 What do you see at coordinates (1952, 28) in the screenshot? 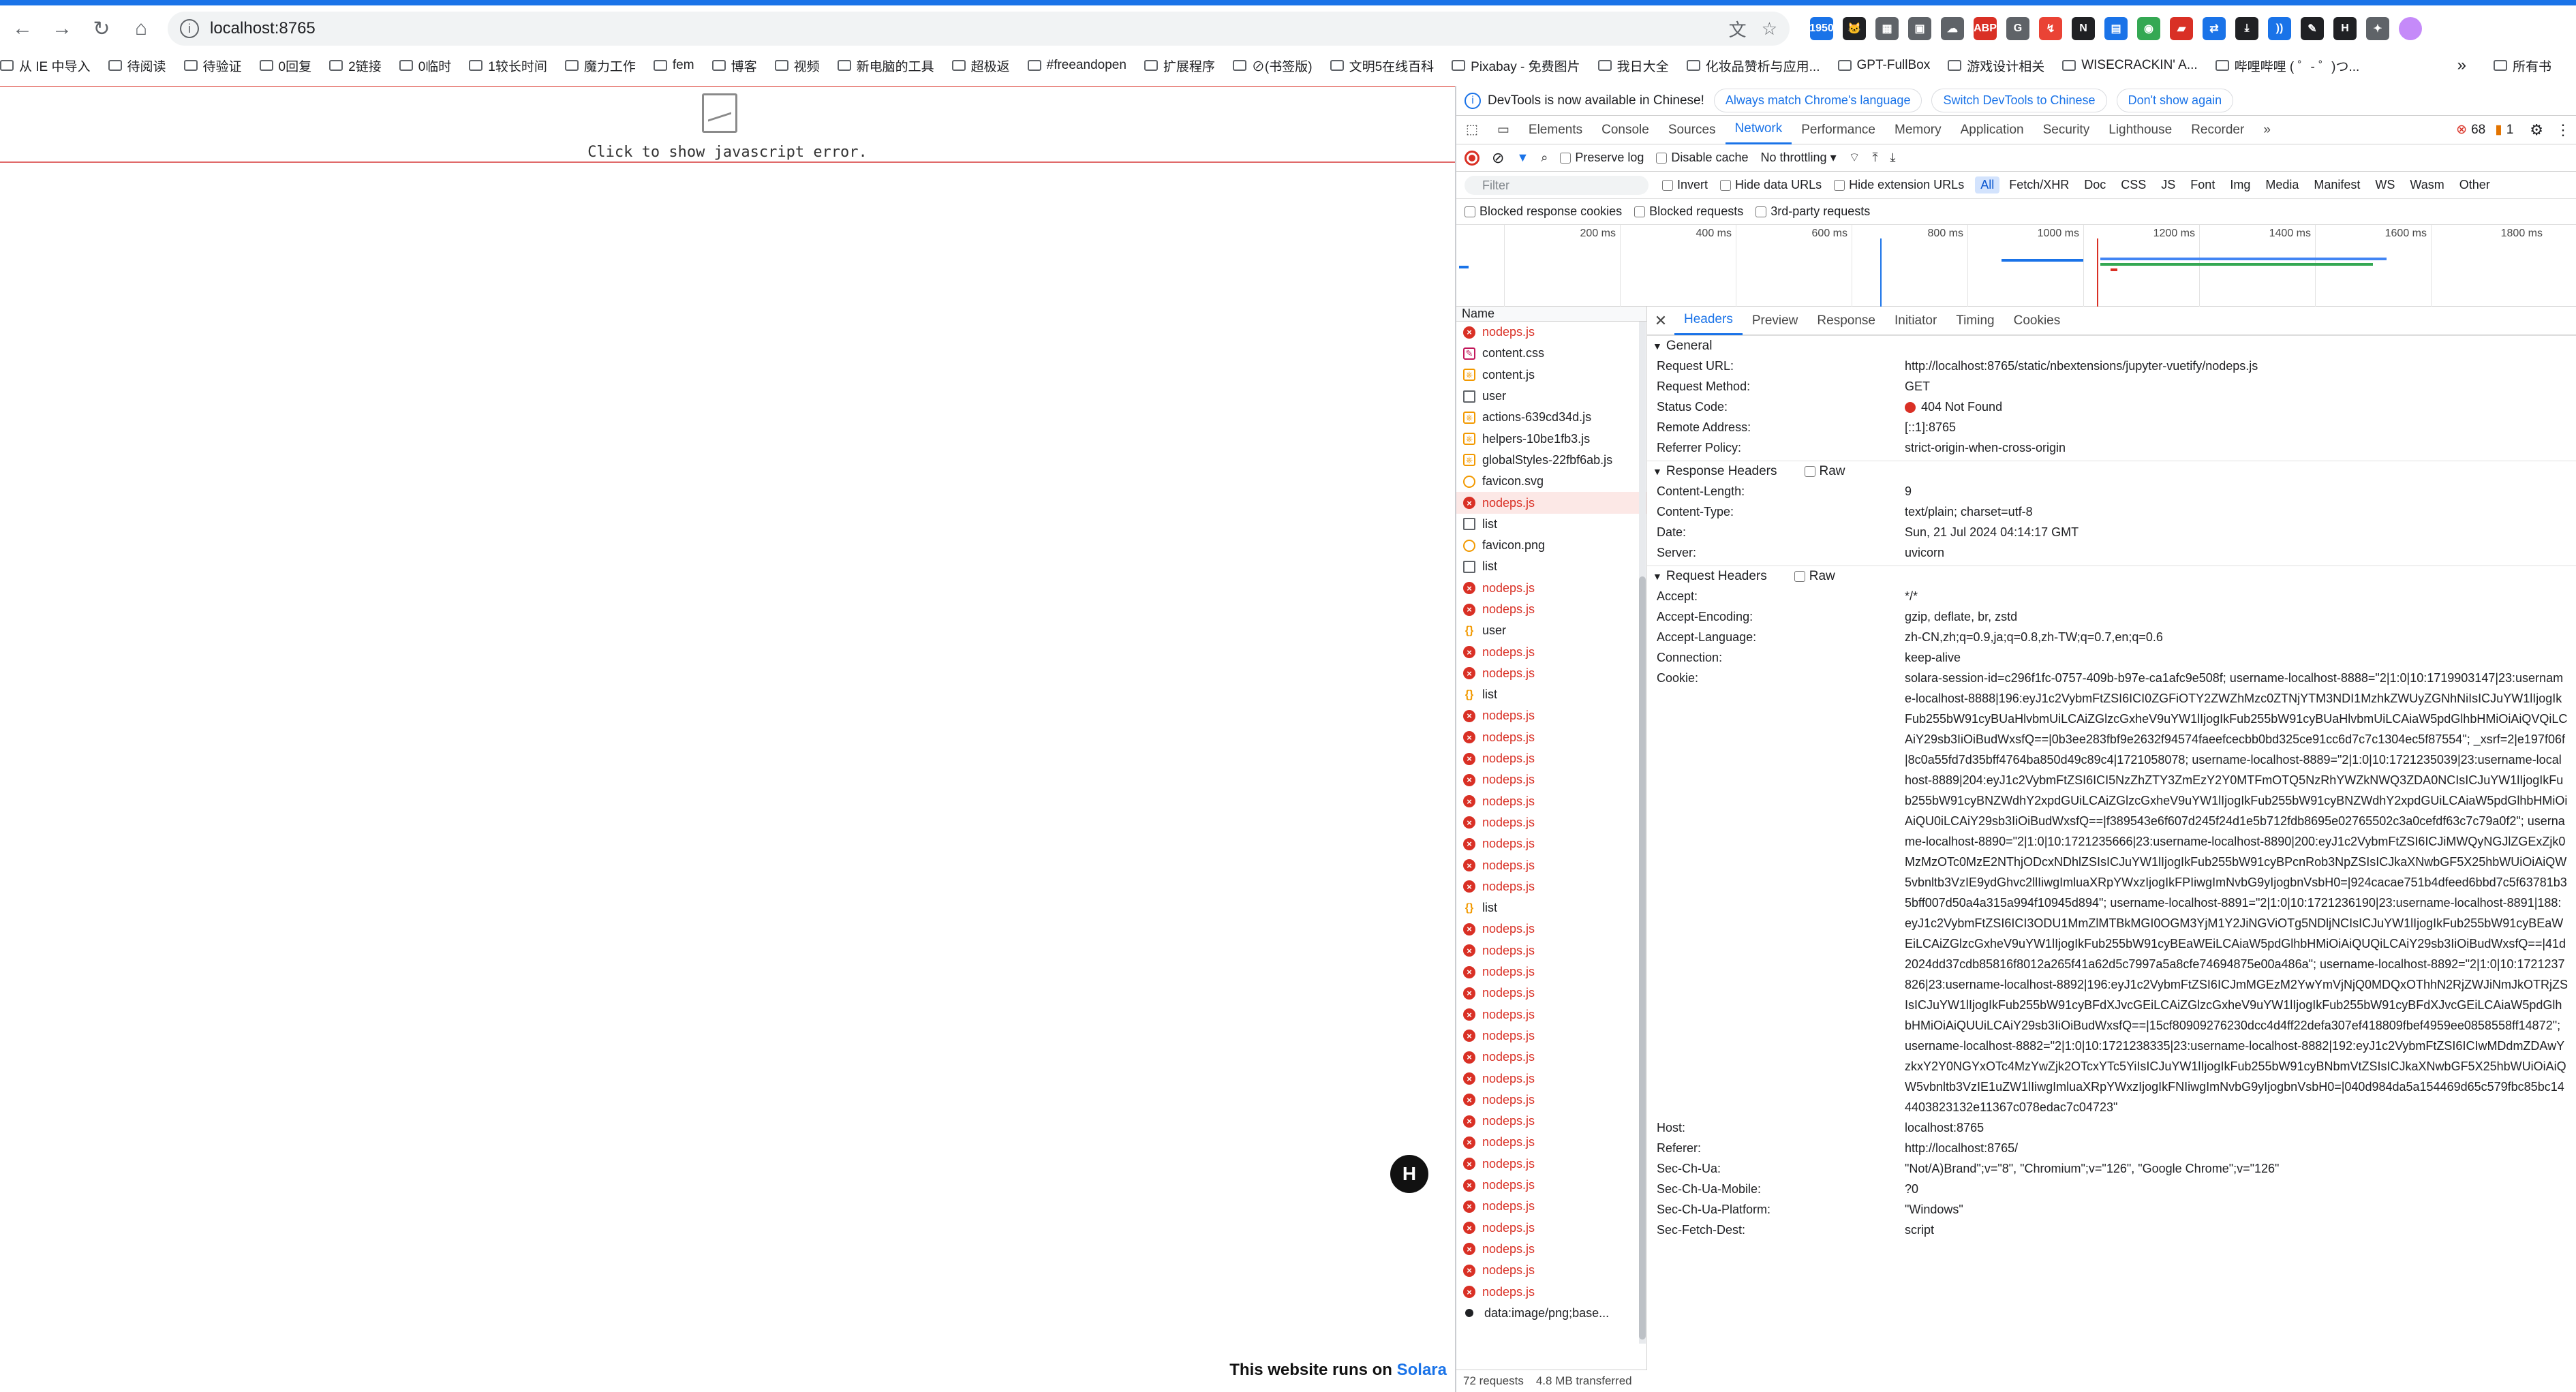
I see `ext-cloud-icon: ☁` at bounding box center [1952, 28].